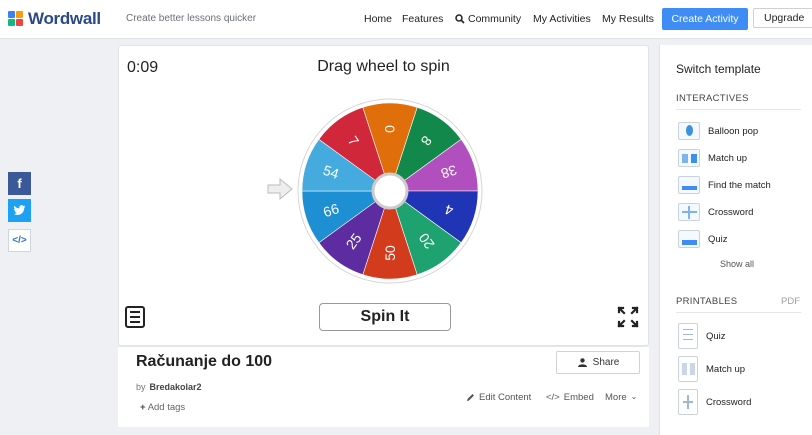 This screenshot has height=435, width=812. What do you see at coordinates (378, 19) in the screenshot?
I see `nav-home: Home` at bounding box center [378, 19].